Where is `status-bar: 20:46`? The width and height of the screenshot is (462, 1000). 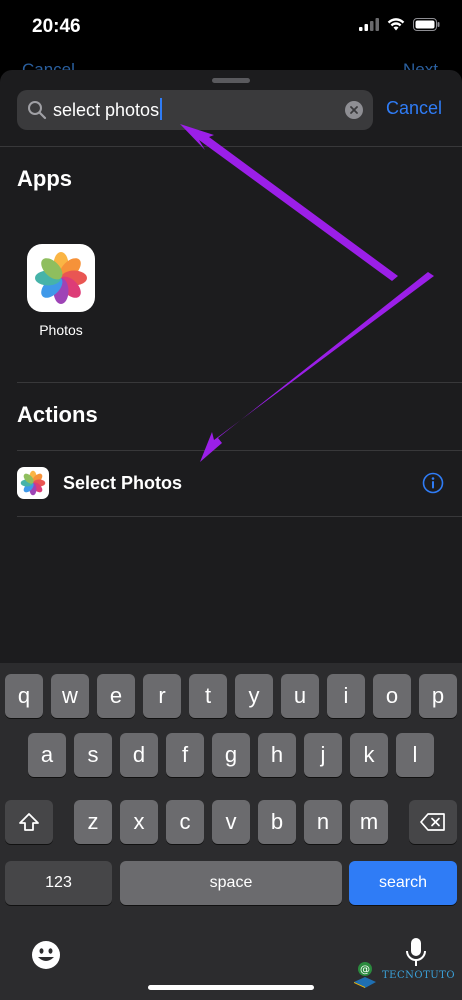
status-bar: 20:46 is located at coordinates (231, 29).